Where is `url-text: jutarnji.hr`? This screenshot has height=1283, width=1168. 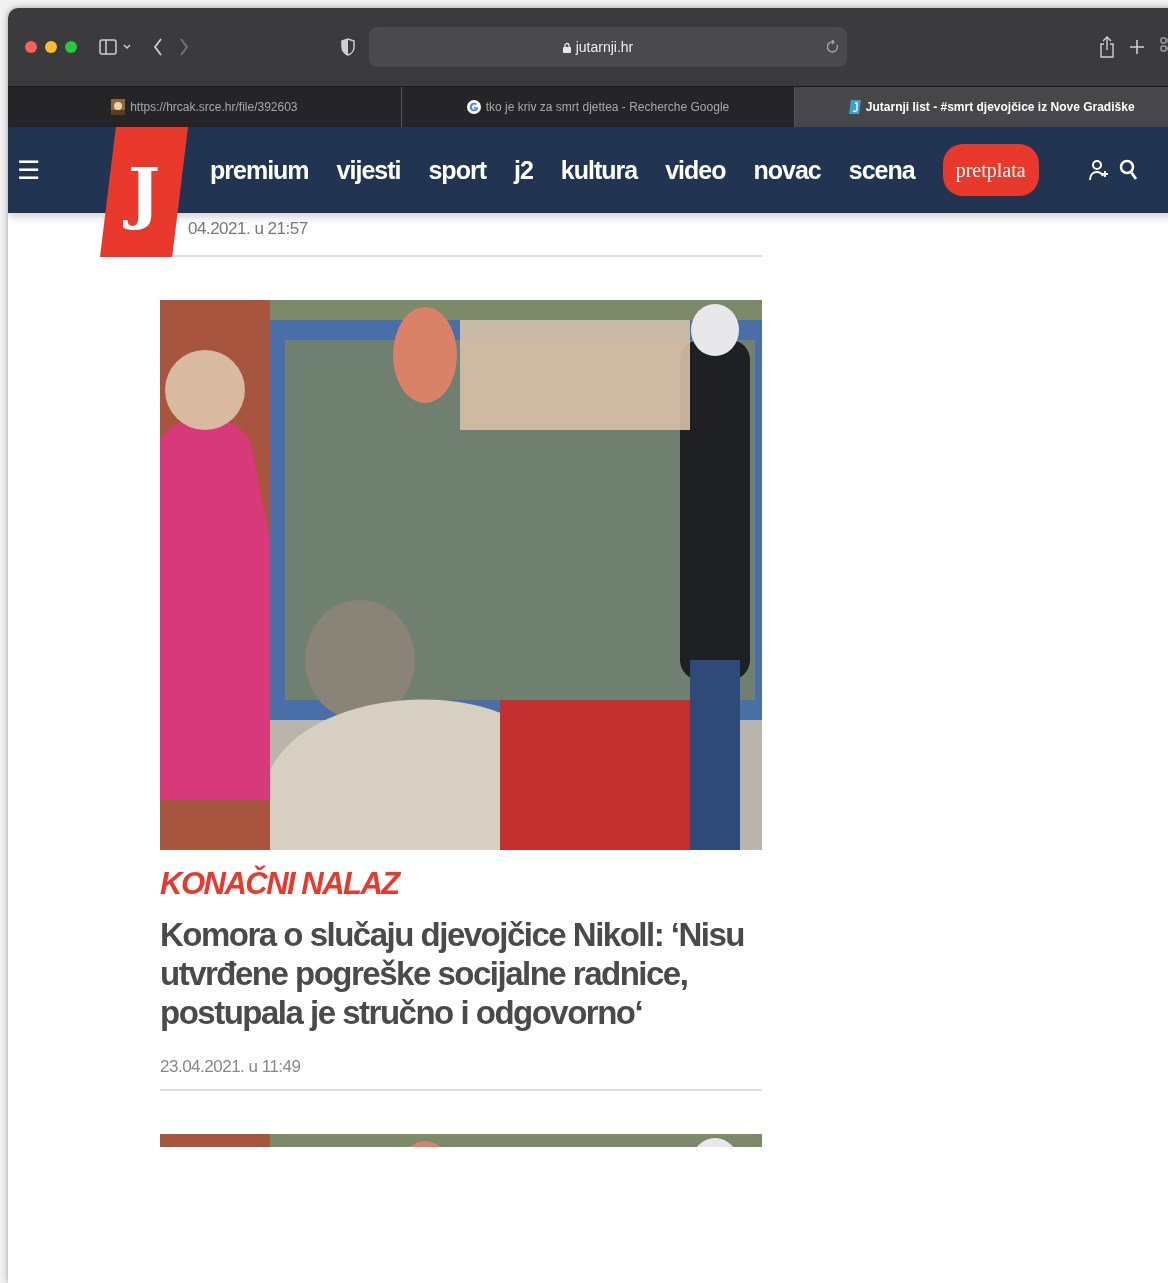 url-text: jutarnji.hr is located at coordinates (604, 47).